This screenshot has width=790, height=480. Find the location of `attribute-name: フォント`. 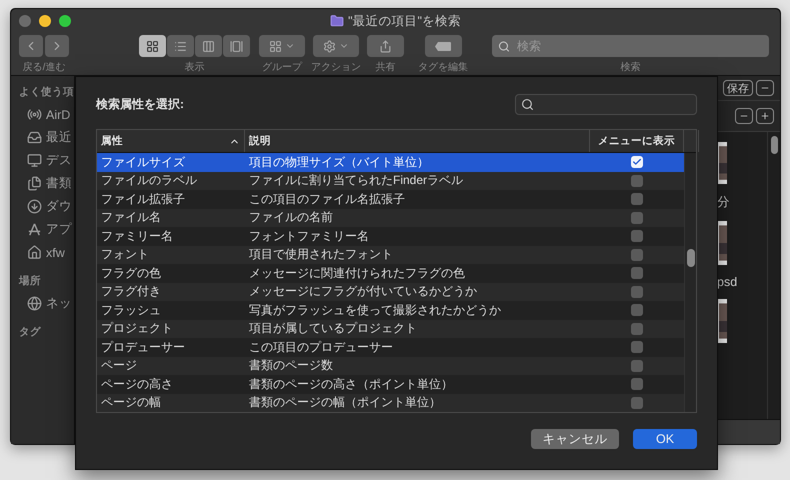

attribute-name: フォント is located at coordinates (125, 255).